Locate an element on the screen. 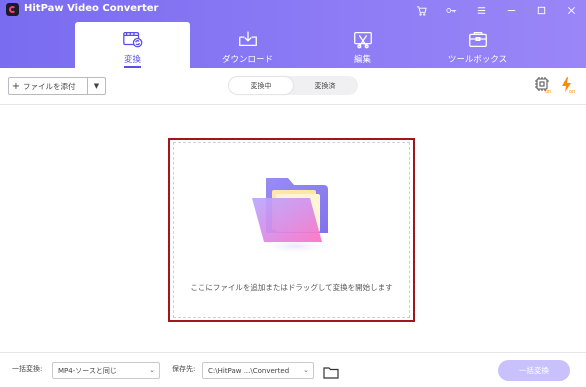 The width and height of the screenshot is (586, 387). window-controls is located at coordinates (496, 10).